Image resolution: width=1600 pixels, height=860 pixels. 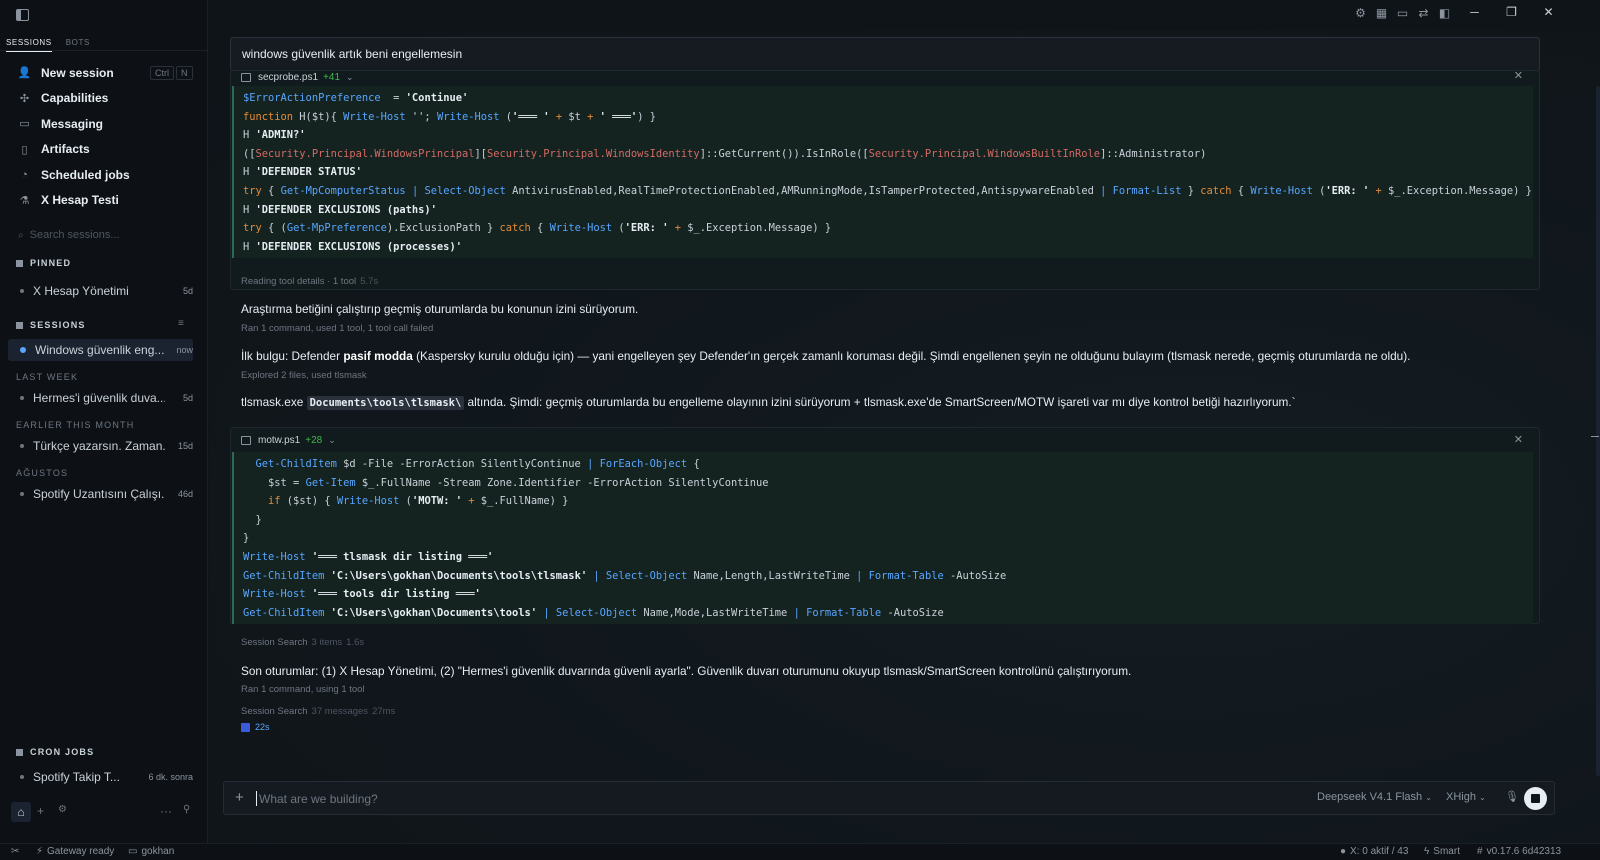 What do you see at coordinates (104, 175) in the screenshot?
I see `scheduled-jobs-button: ◔ Scheduled jobs` at bounding box center [104, 175].